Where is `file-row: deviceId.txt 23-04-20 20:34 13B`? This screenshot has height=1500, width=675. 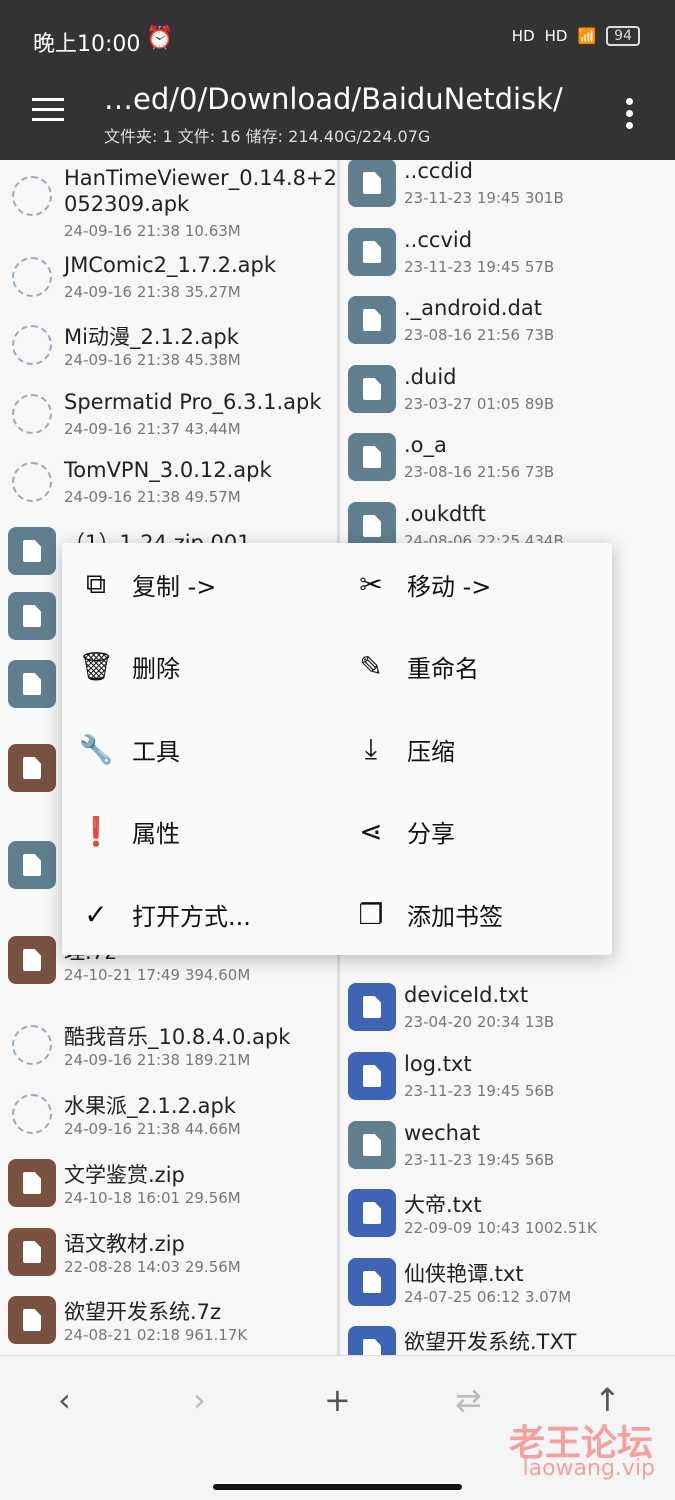
file-row: deviceId.txt 23-04-20 20:34 13B is located at coordinates (507, 1011).